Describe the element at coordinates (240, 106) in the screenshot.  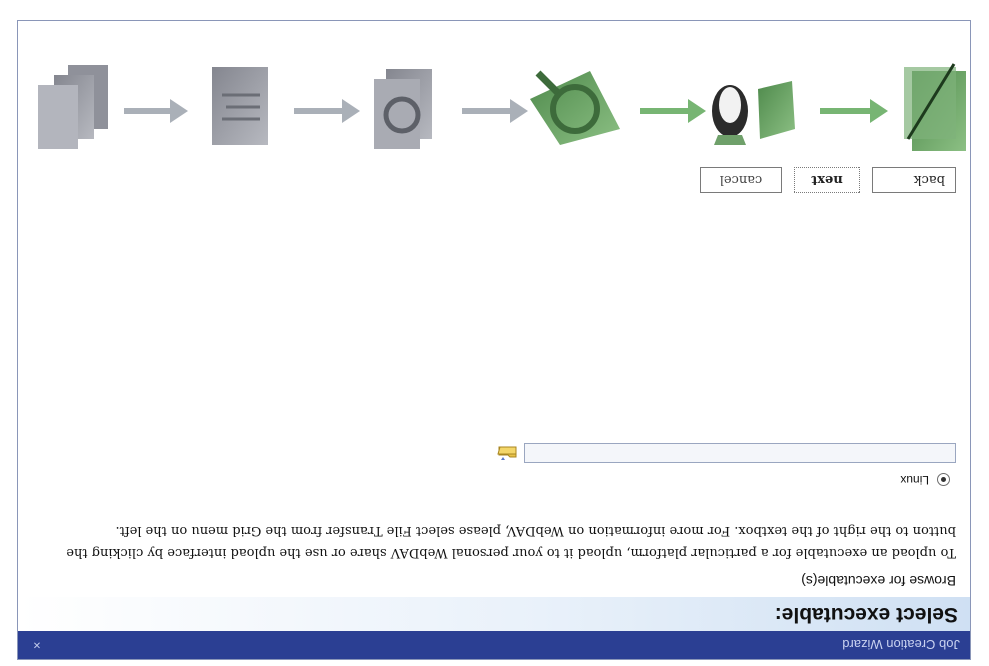
I see `edit-step-icon` at that location.